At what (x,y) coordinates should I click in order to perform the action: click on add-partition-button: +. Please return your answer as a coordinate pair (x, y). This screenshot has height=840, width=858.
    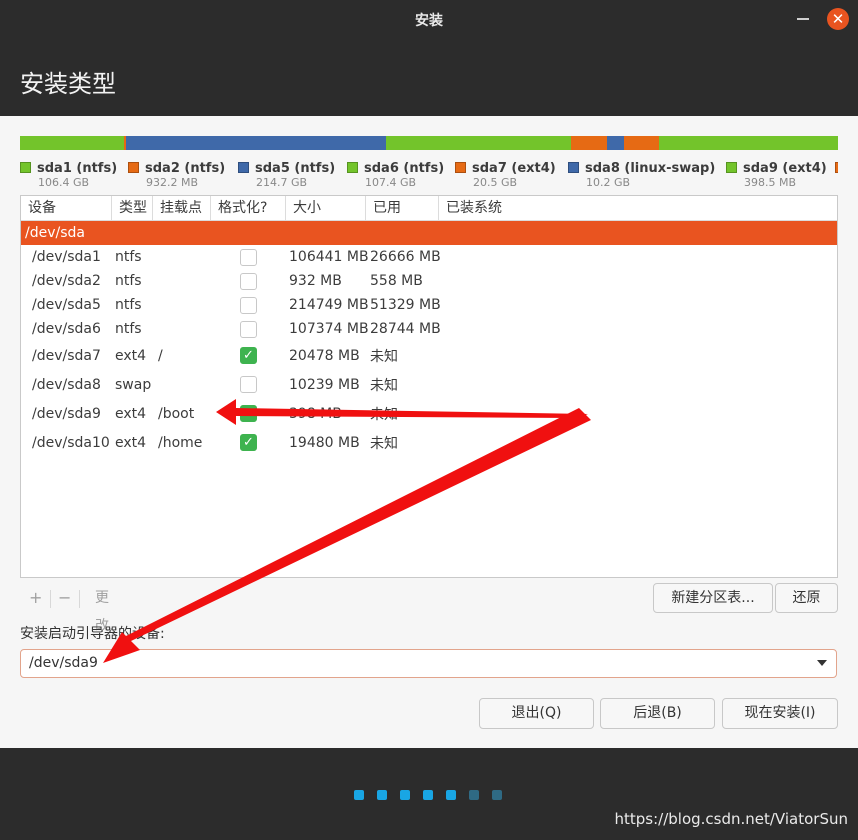
    Looking at the image, I should click on (35, 598).